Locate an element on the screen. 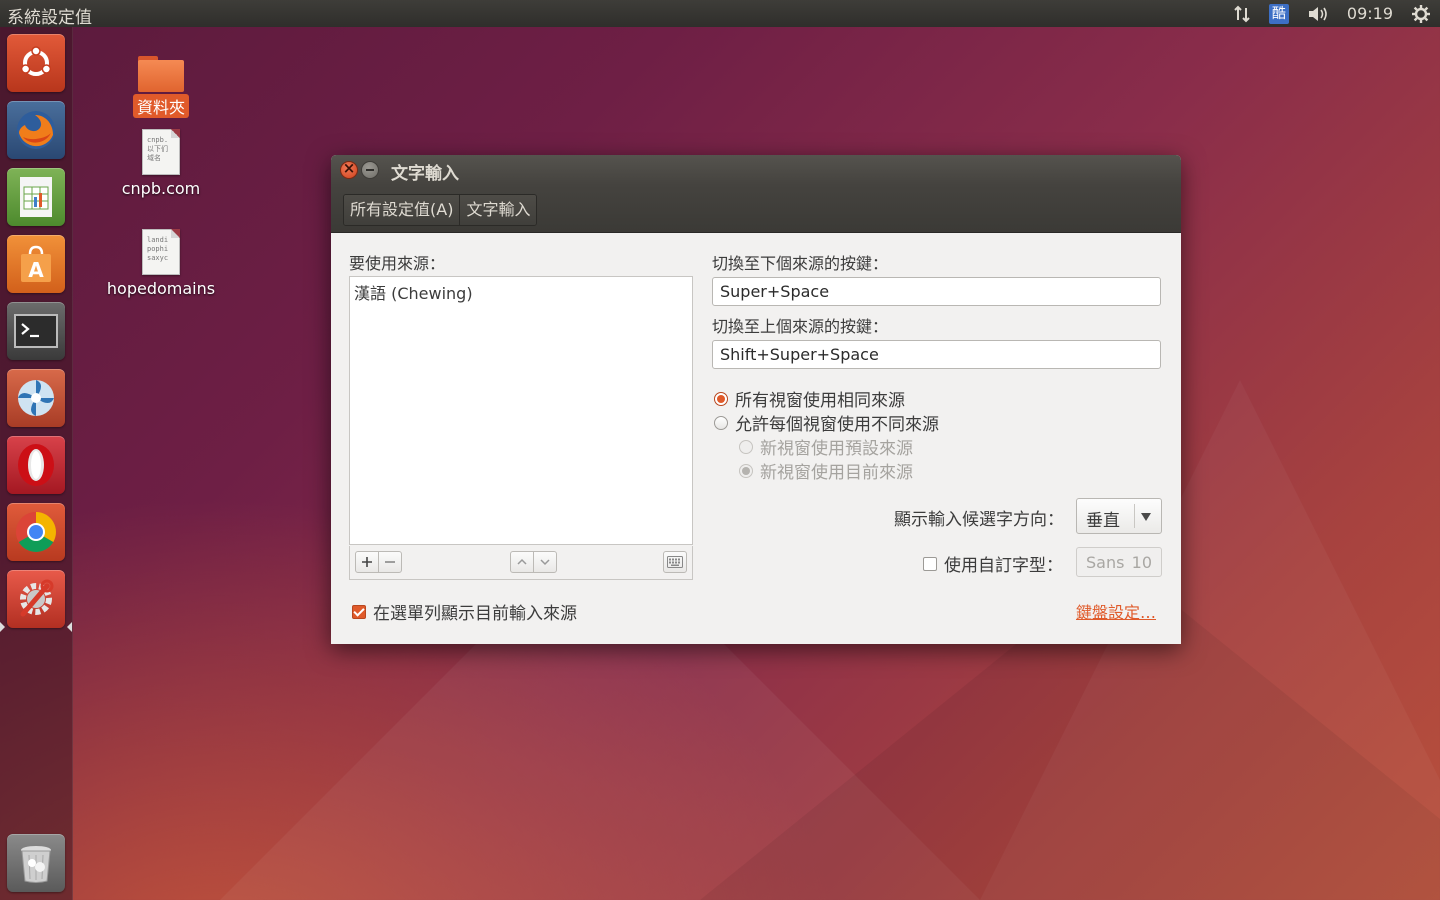 The height and width of the screenshot is (900, 1440). terminal-icon is located at coordinates (36, 331).